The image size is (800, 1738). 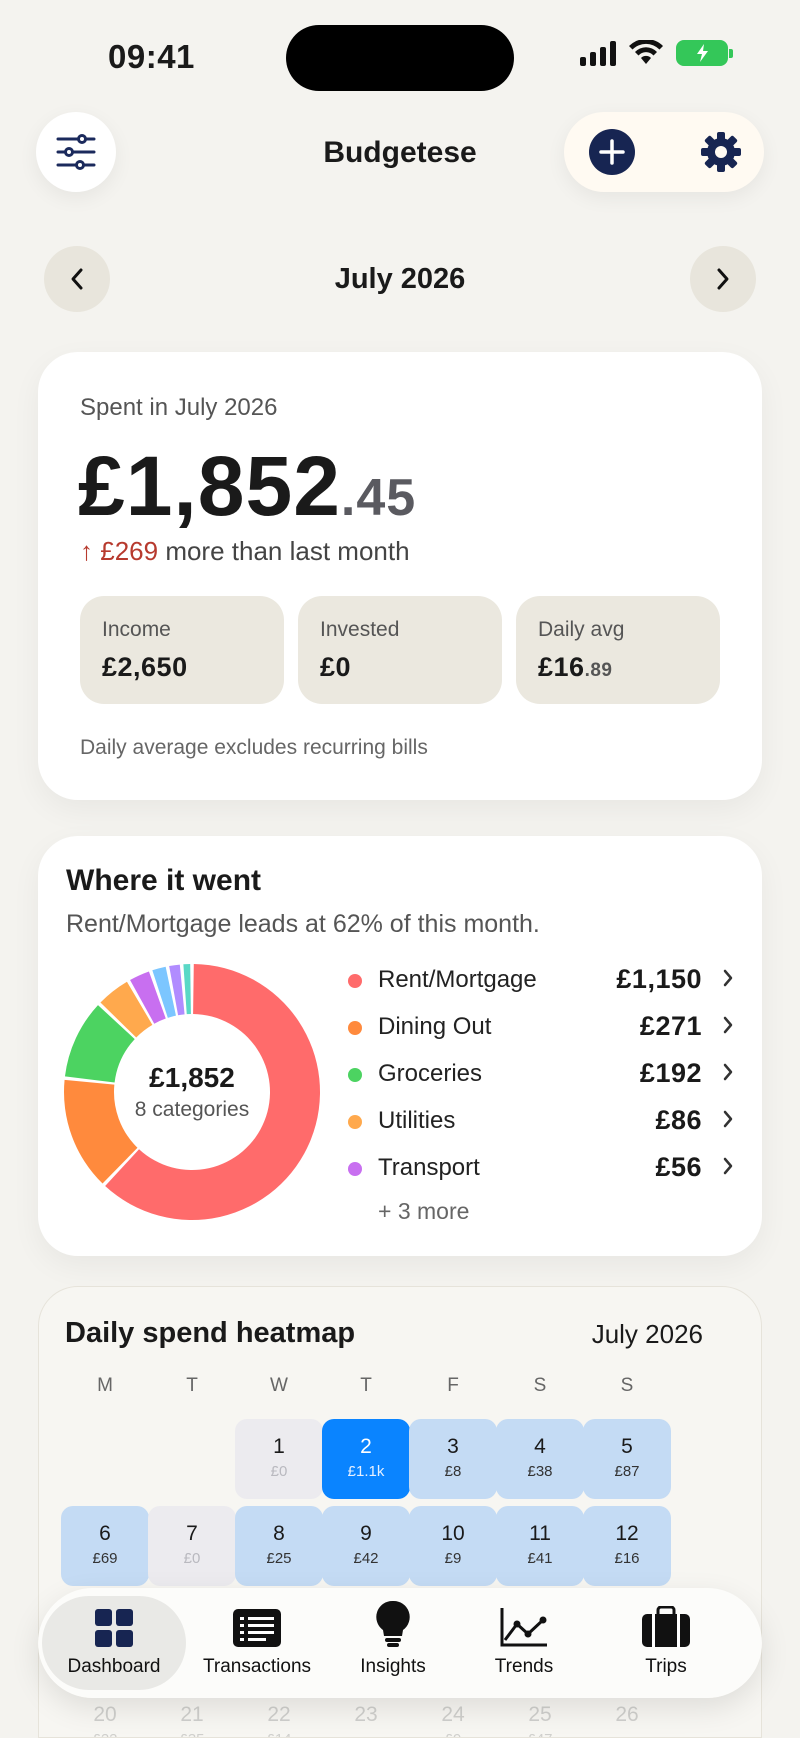 I want to click on next-month-button, so click(x=723, y=279).